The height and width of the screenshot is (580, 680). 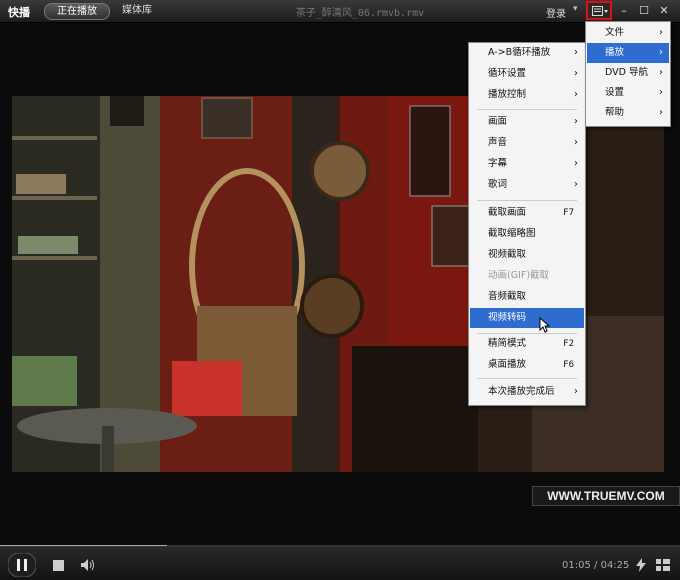 I want to click on shortcut-label: F6, so click(x=568, y=365).